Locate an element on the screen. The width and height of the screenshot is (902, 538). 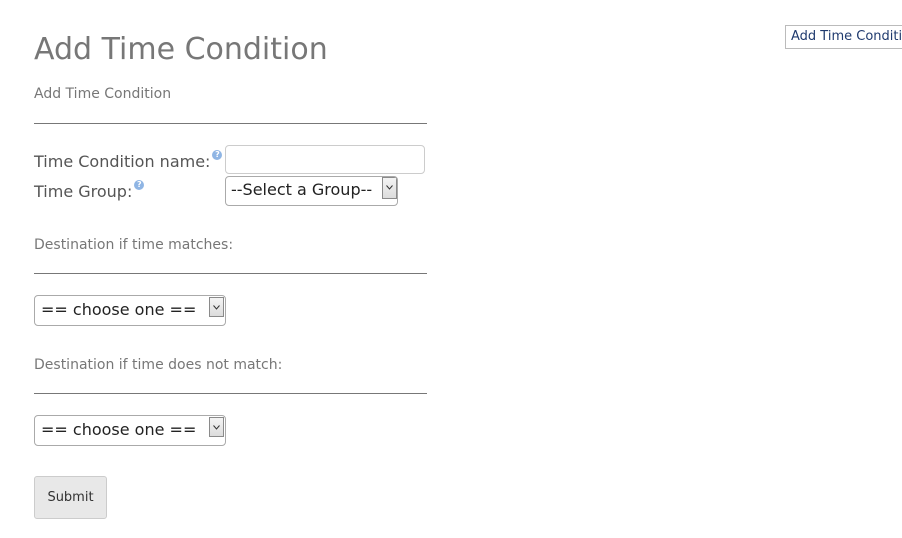
add-time-condition-link: Add Time Condition is located at coordinates (843, 37).